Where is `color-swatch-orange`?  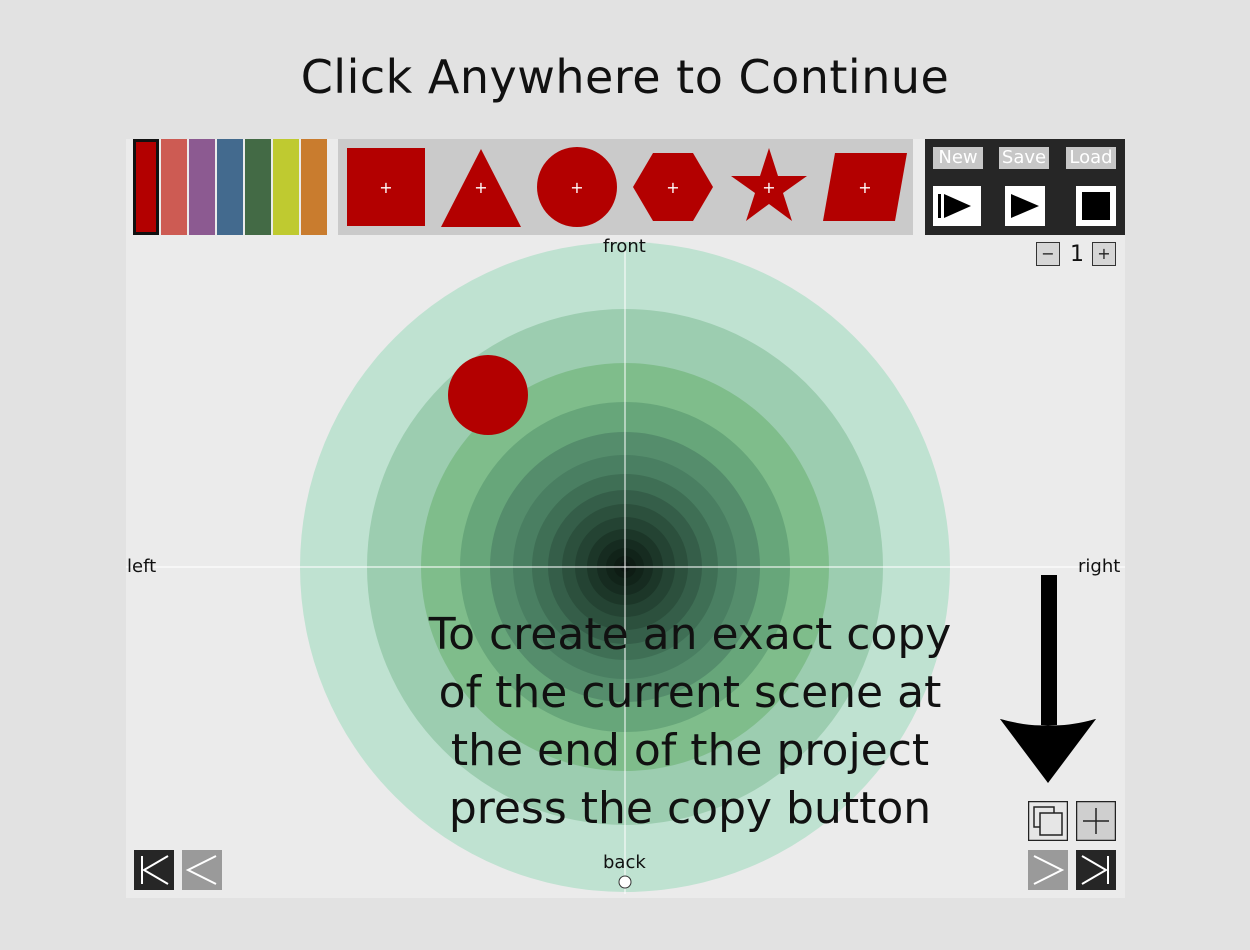 color-swatch-orange is located at coordinates (314, 187).